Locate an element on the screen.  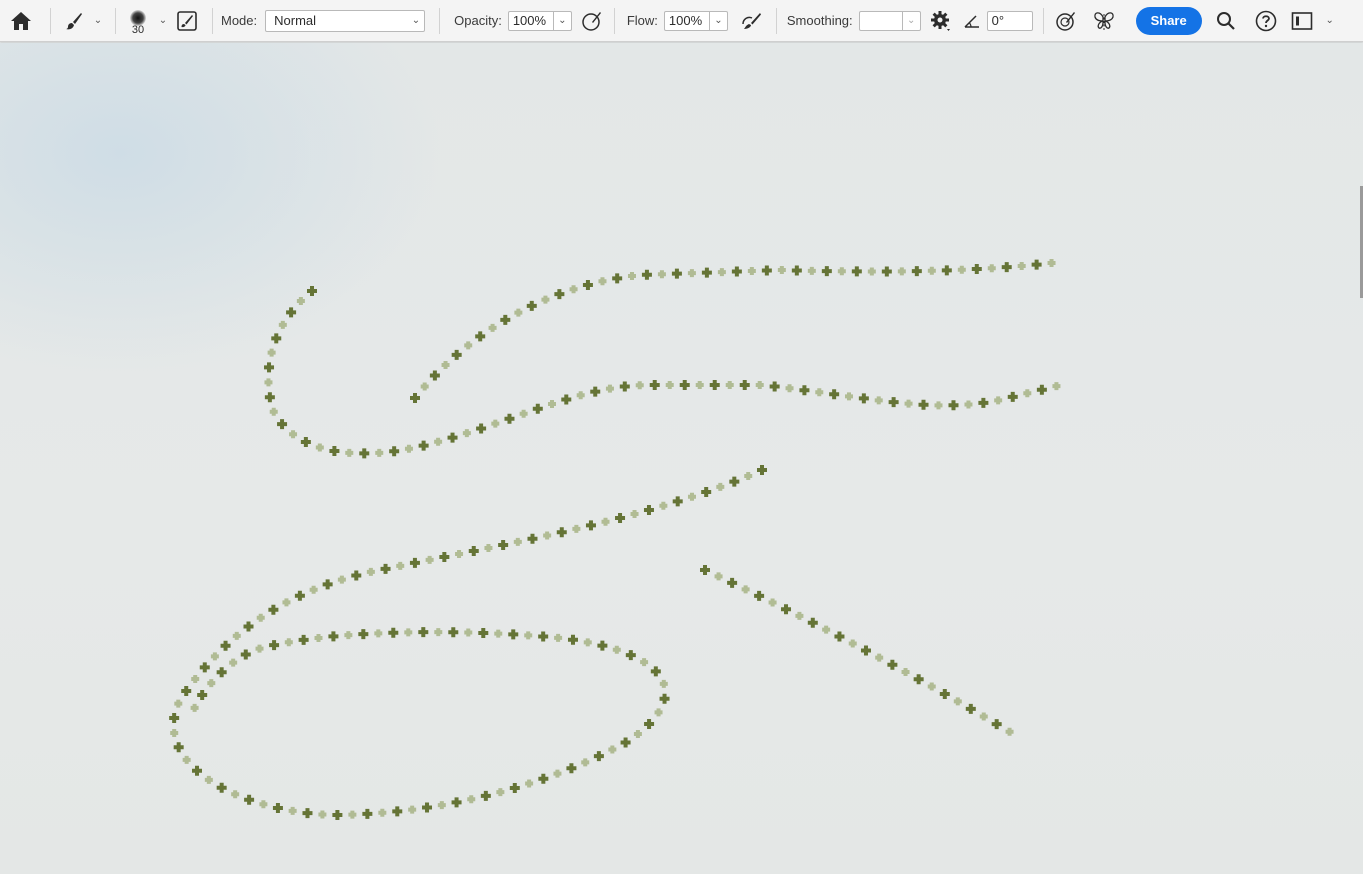
smoothing-settings-button is located at coordinates (941, 21).